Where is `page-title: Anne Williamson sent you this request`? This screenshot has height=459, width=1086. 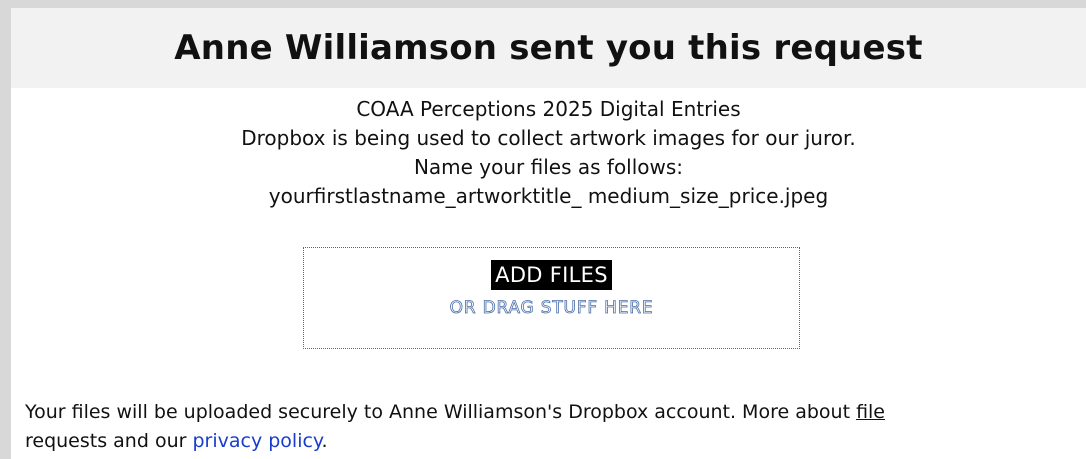 page-title: Anne Williamson sent you this request is located at coordinates (548, 48).